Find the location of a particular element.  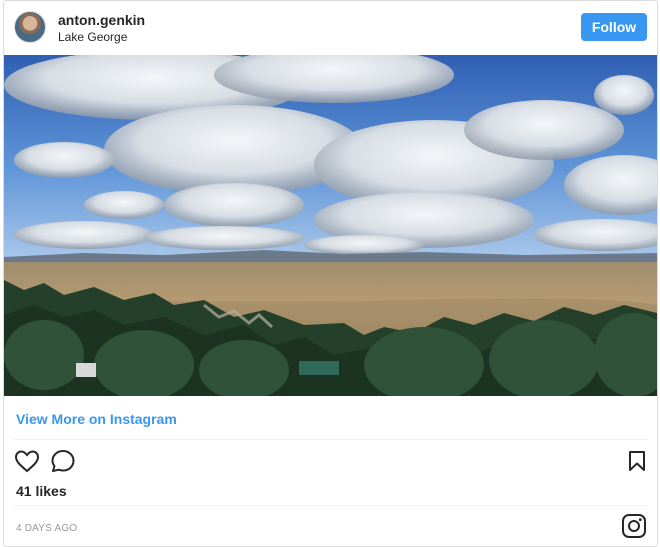

comment-icon is located at coordinates (63, 461).